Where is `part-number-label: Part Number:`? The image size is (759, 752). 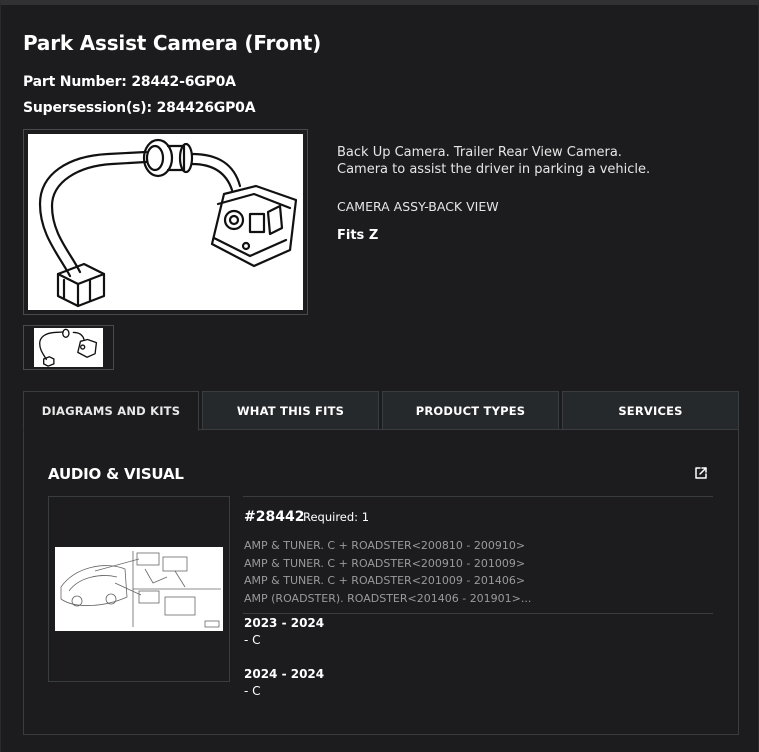 part-number-label: Part Number: is located at coordinates (77, 82).